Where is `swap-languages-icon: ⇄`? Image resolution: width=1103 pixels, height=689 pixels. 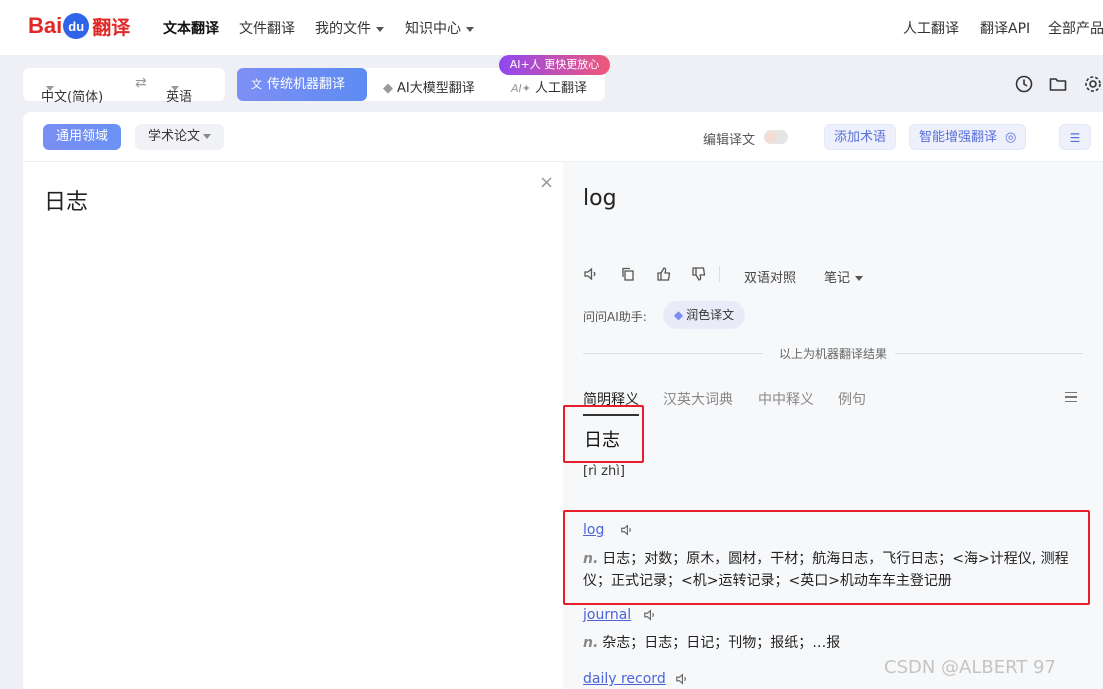 swap-languages-icon: ⇄ is located at coordinates (141, 83).